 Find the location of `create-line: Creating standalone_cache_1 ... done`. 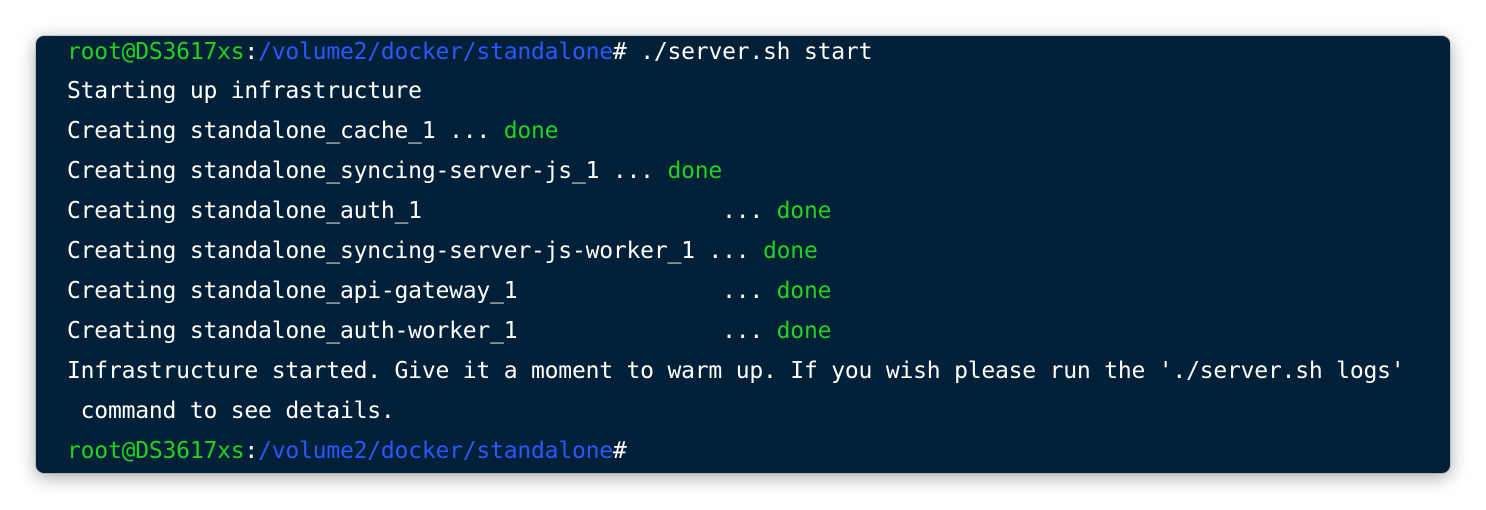

create-line: Creating standalone_cache_1 ... done is located at coordinates (758, 136).